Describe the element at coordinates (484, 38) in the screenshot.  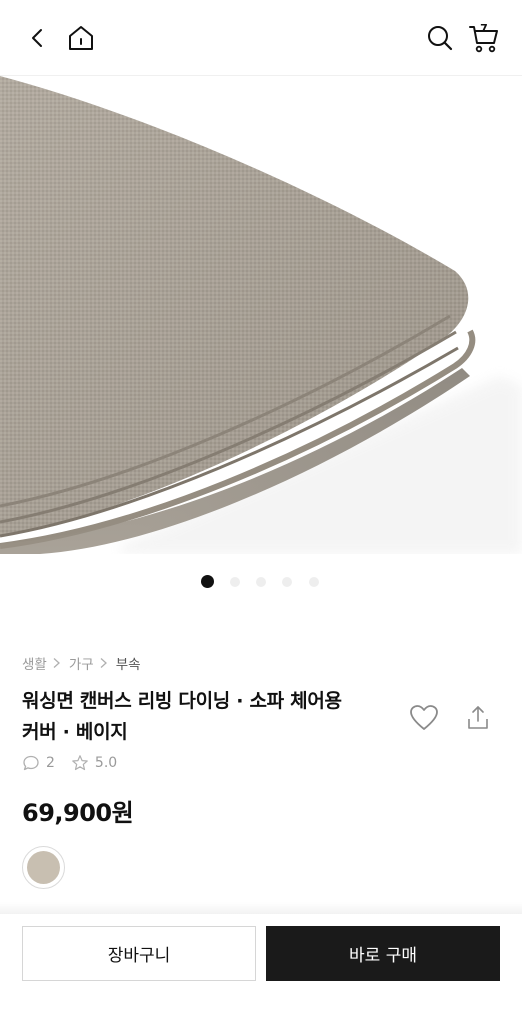
I see `cart-button: 7` at that location.